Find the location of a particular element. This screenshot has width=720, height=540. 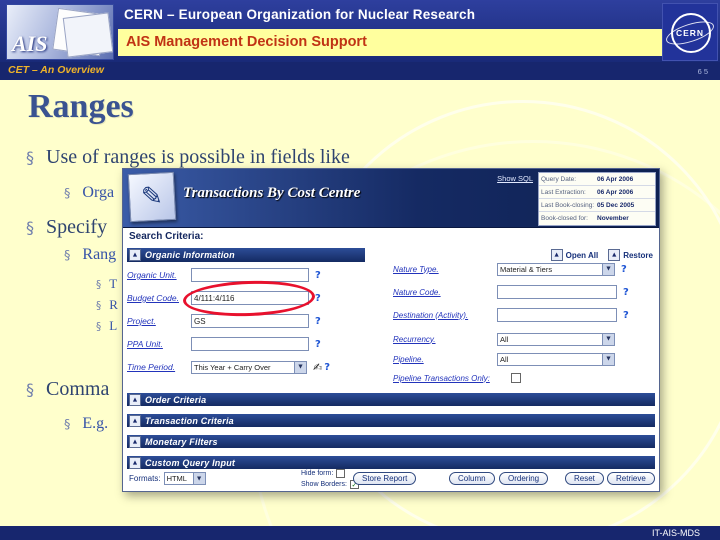

nature-code-input is located at coordinates (557, 292).